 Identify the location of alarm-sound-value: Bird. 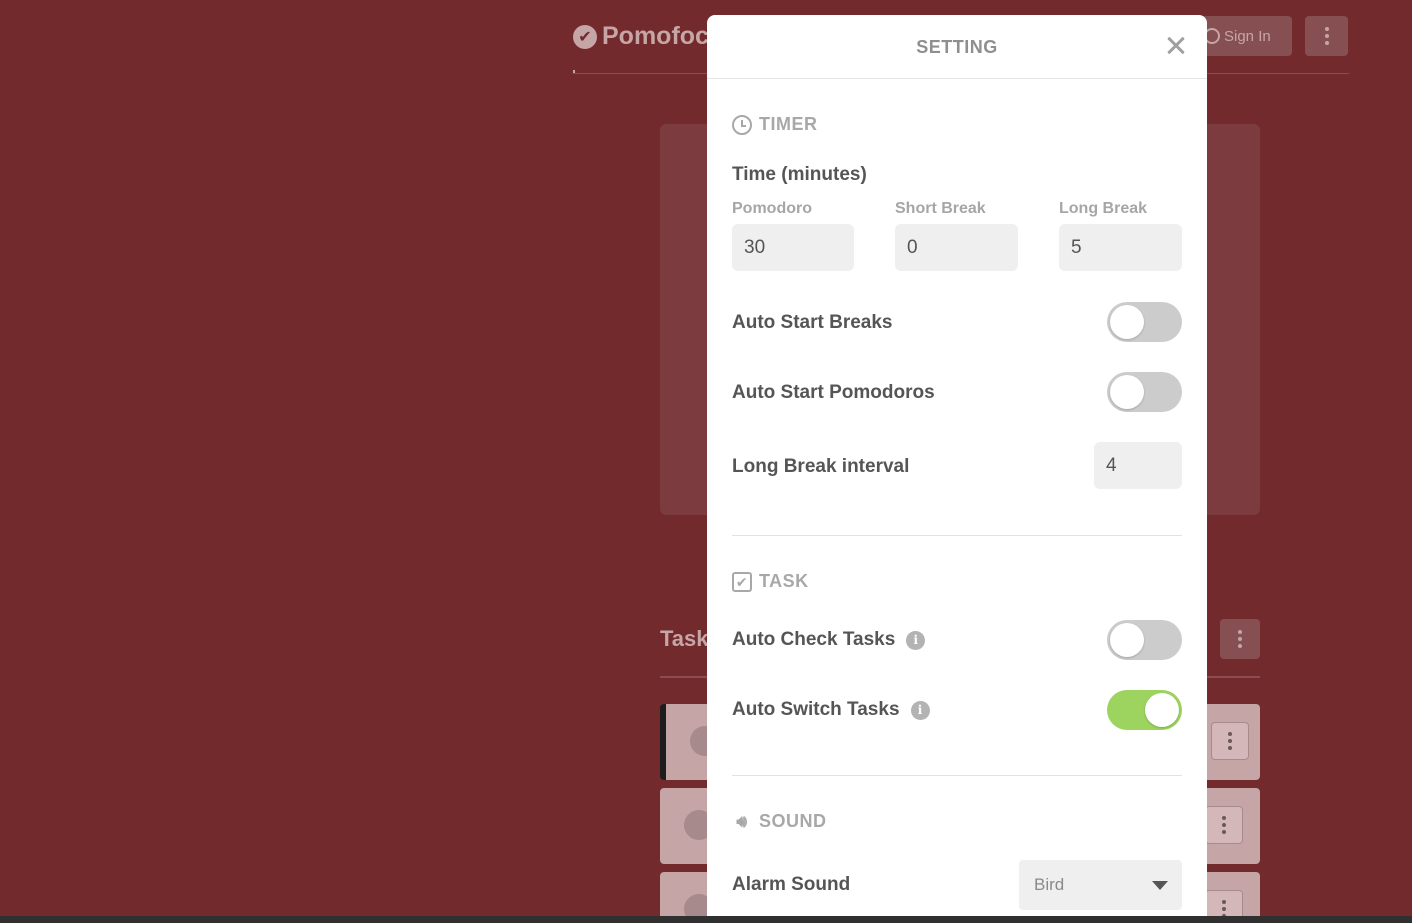
(1049, 884).